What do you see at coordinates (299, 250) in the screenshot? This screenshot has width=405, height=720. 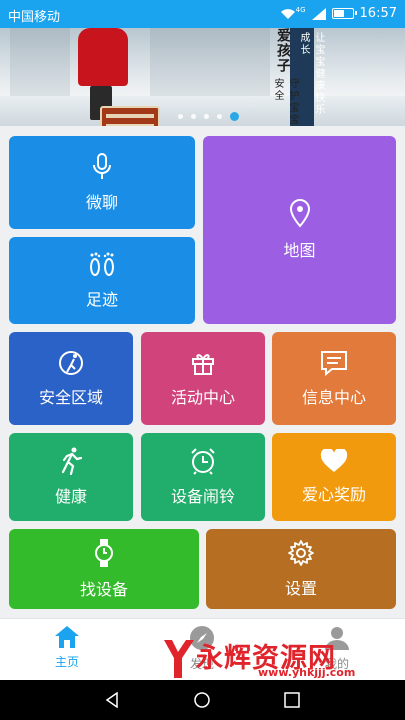 I see `tile-map-label: 地图` at bounding box center [299, 250].